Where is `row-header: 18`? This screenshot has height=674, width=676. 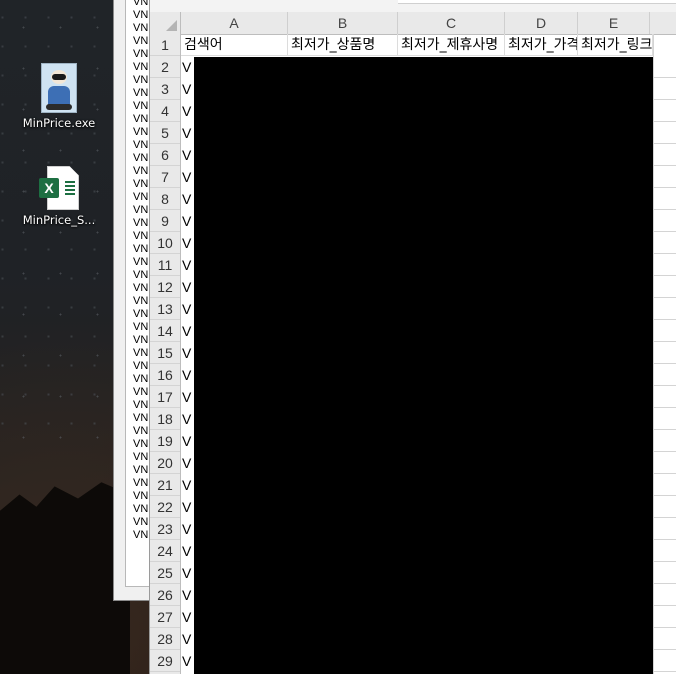
row-header: 18 is located at coordinates (165, 419).